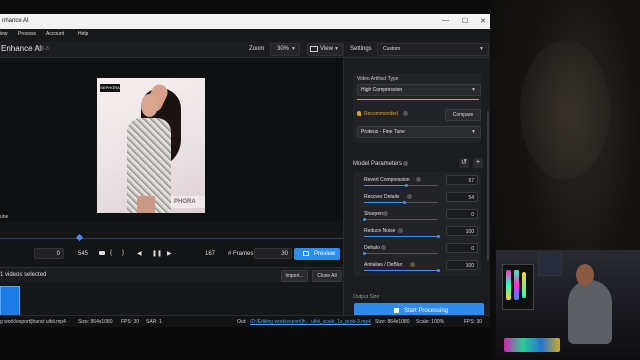 This screenshot has width=640, height=360. What do you see at coordinates (565, 110) in the screenshot?
I see `background-blur` at bounding box center [565, 110].